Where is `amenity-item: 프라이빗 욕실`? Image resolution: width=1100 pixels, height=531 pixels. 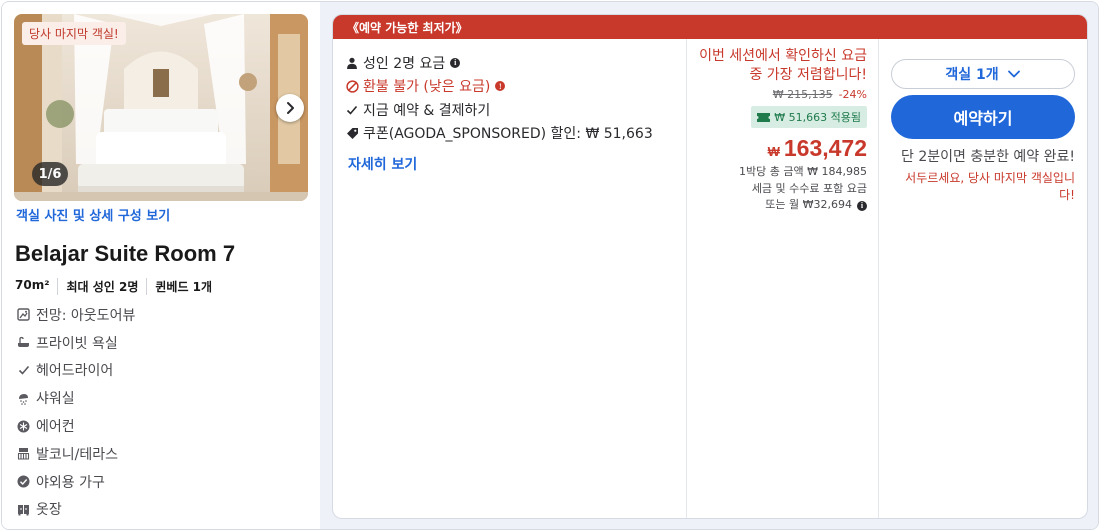
amenity-item: 프라이빗 욕실 is located at coordinates (75, 343).